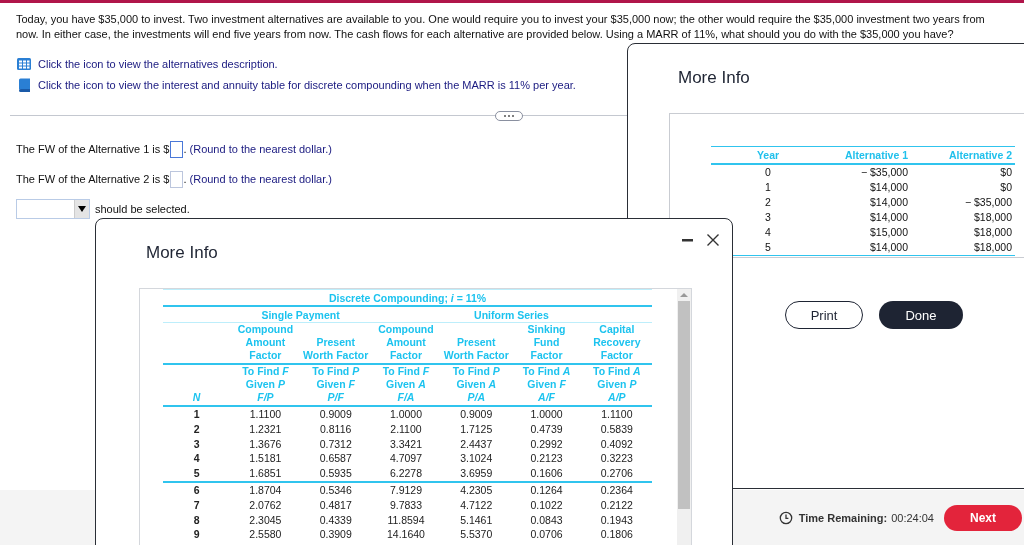  Describe the element at coordinates (912, 517) in the screenshot. I see `time-value: 00:24:04` at that location.